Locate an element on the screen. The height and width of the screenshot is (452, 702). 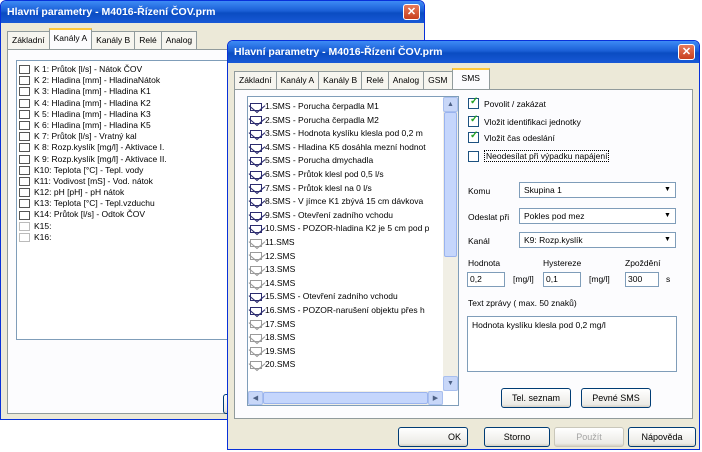
list-item: 17.SMS is located at coordinates (345, 325).